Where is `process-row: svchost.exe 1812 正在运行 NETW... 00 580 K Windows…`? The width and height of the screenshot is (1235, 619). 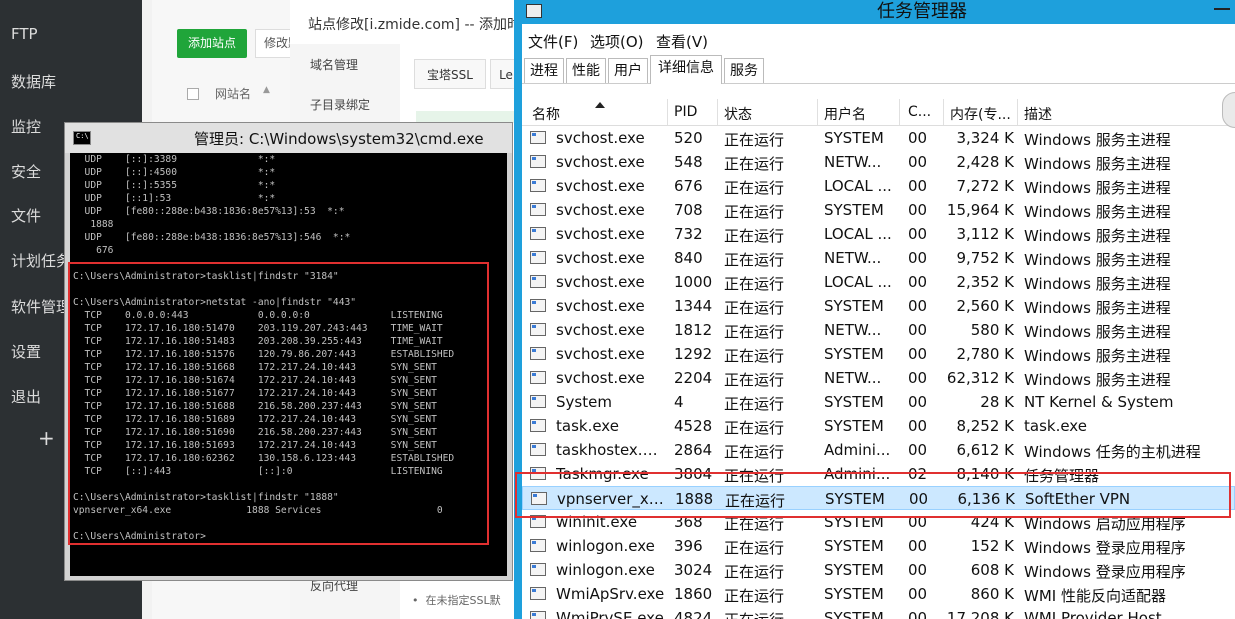
process-row: svchost.exe 1812 正在运行 NETW... 00 580 K Windows… is located at coordinates (878, 330).